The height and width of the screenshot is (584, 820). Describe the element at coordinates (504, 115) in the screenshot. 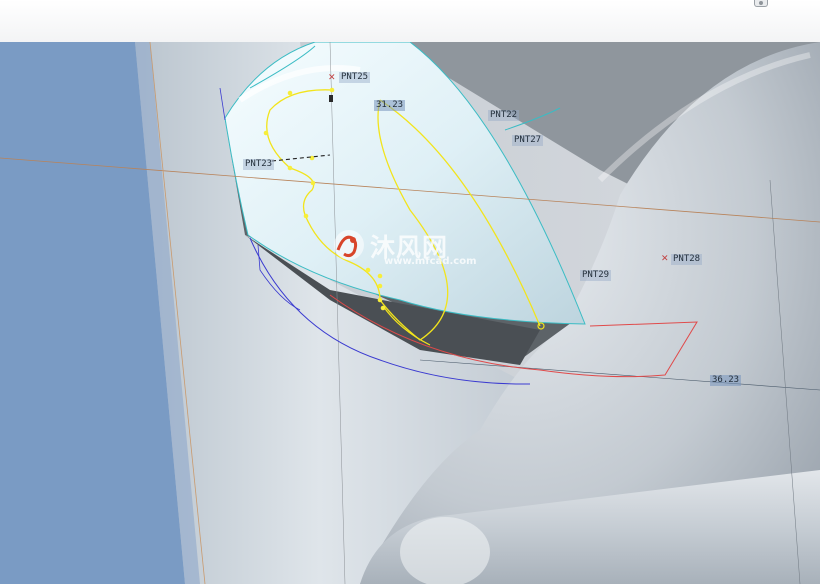

I see `label-pnt22: PNT22` at that location.